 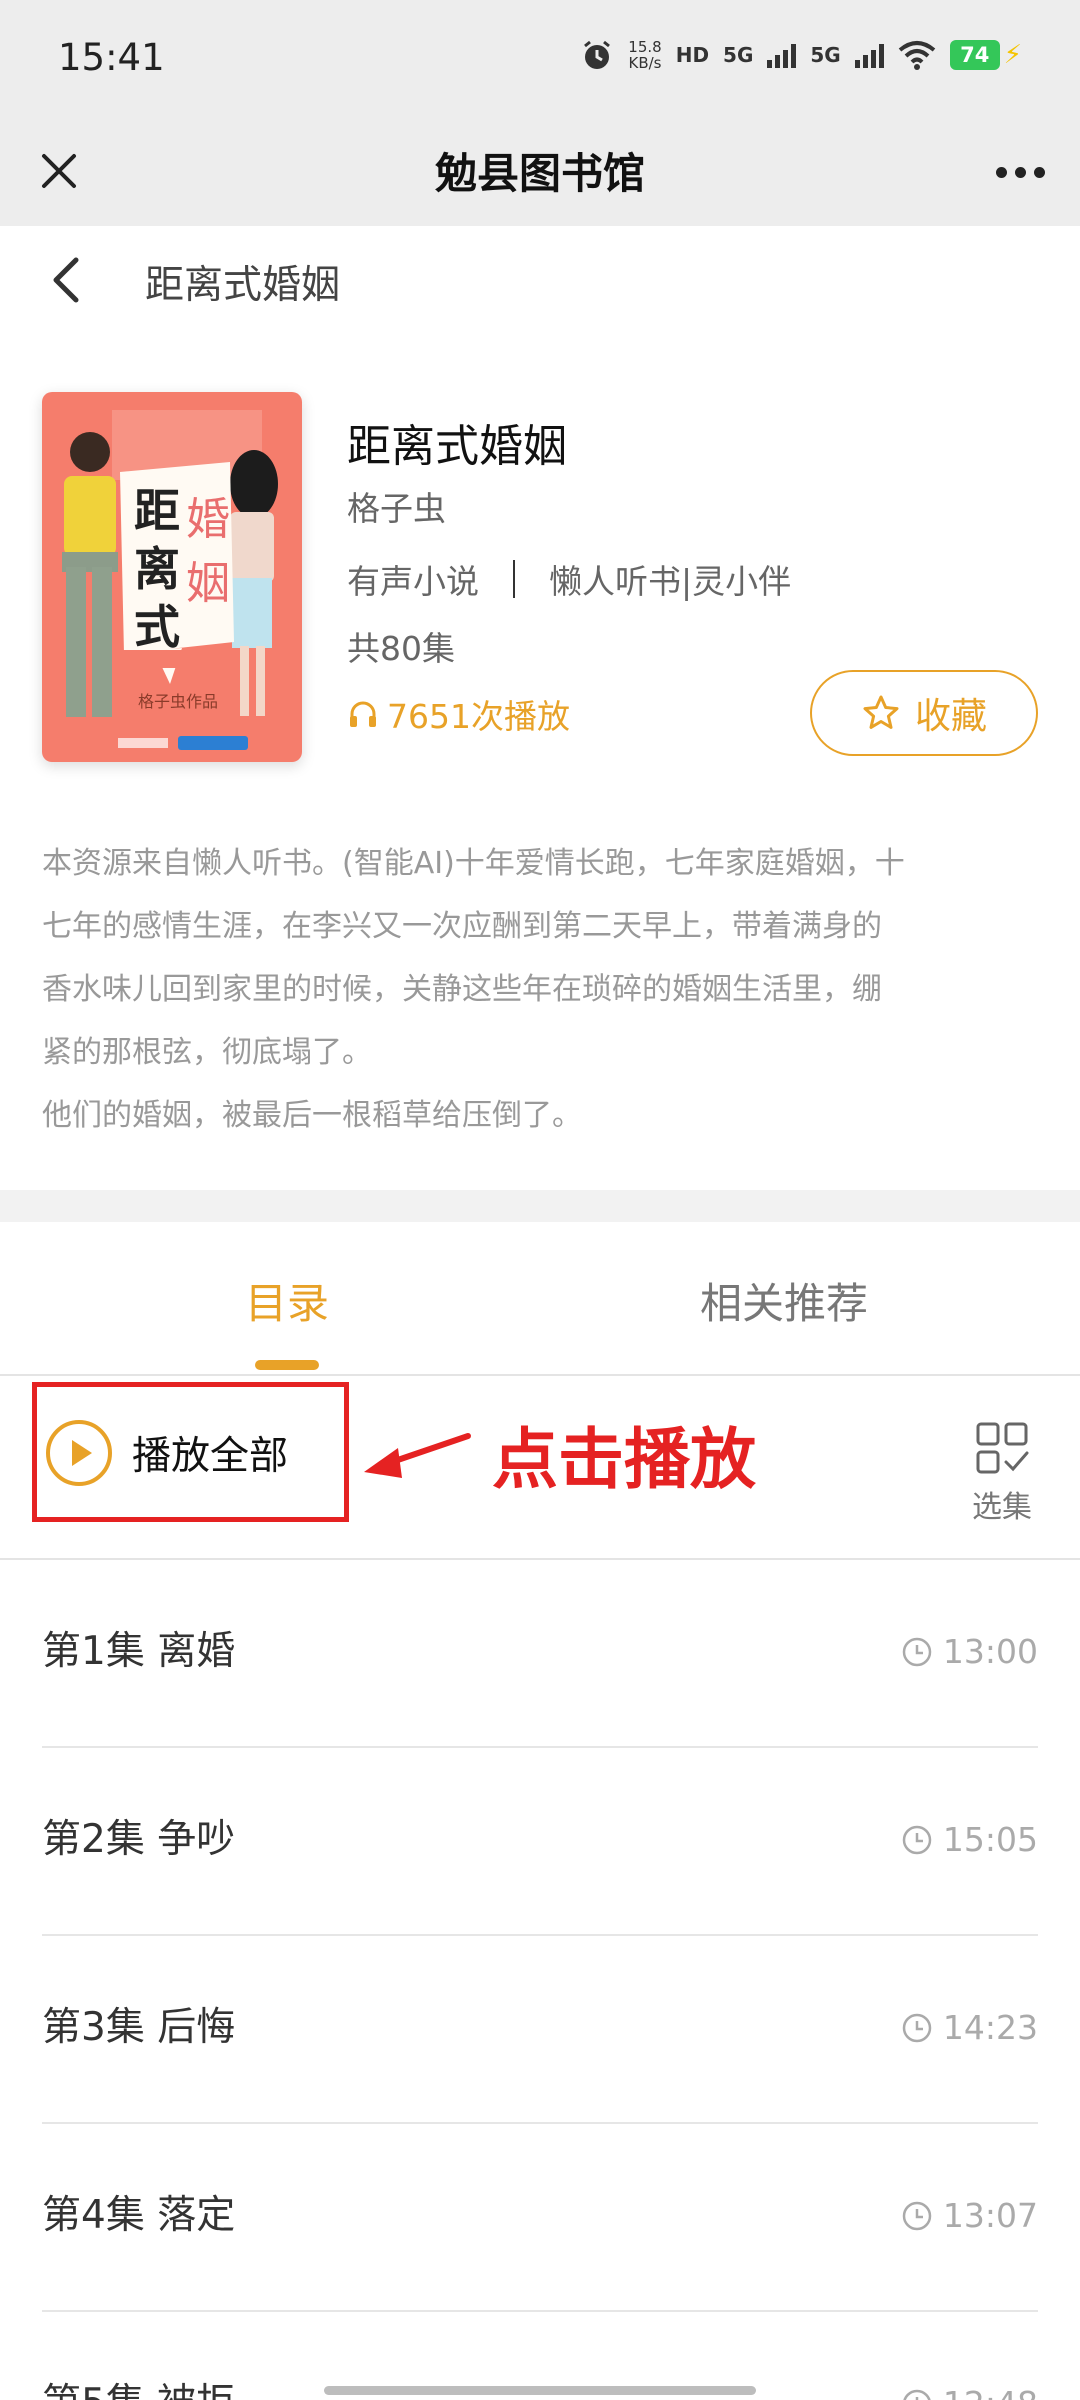 What do you see at coordinates (540, 1375) in the screenshot?
I see `tab-divider` at bounding box center [540, 1375].